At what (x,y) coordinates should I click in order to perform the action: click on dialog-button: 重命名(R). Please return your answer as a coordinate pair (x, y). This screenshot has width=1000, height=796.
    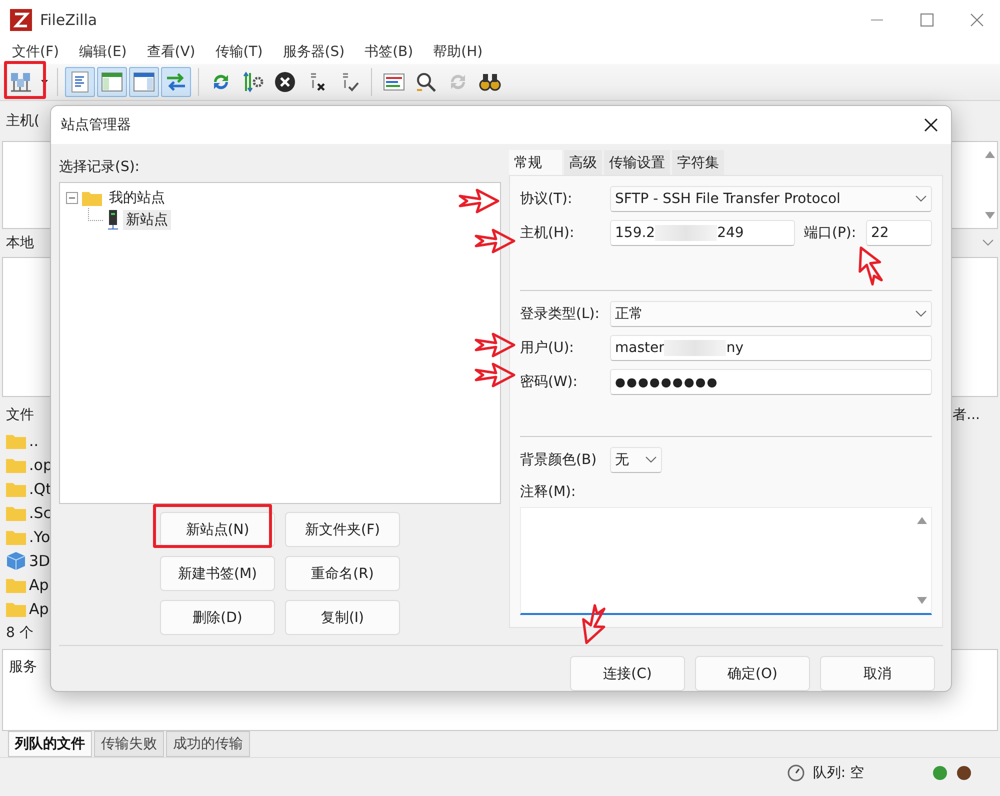
    Looking at the image, I should click on (342, 573).